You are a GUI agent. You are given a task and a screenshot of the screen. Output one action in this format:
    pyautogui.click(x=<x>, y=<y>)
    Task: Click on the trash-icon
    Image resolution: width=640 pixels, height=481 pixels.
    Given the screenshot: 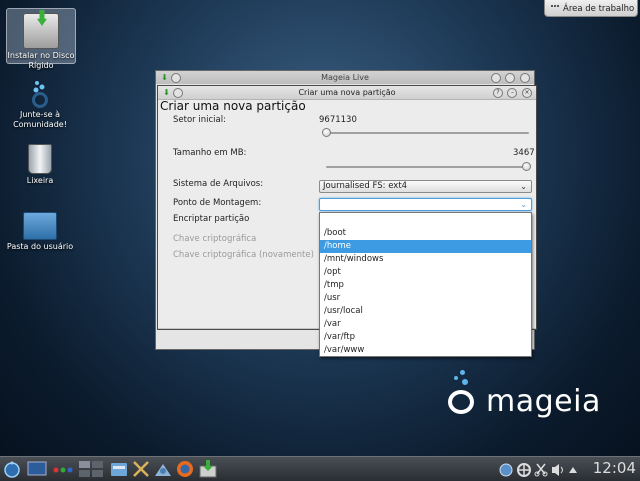 What is the action you would take?
    pyautogui.click(x=40, y=159)
    